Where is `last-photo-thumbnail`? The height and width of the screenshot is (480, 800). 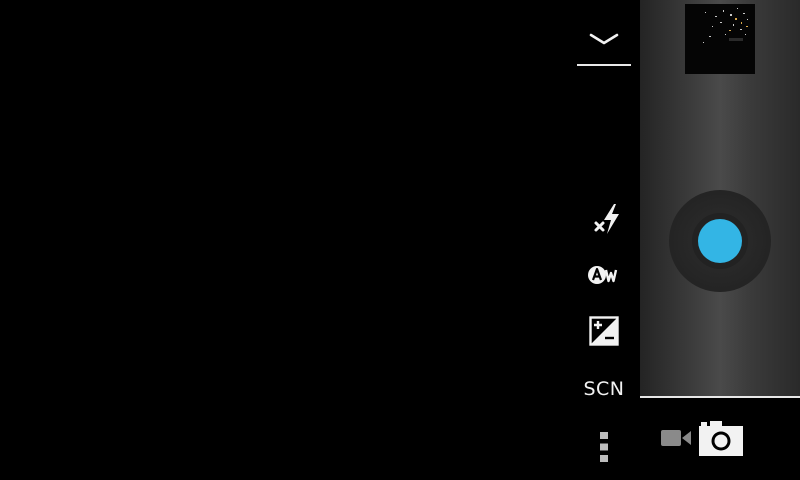 last-photo-thumbnail is located at coordinates (720, 39).